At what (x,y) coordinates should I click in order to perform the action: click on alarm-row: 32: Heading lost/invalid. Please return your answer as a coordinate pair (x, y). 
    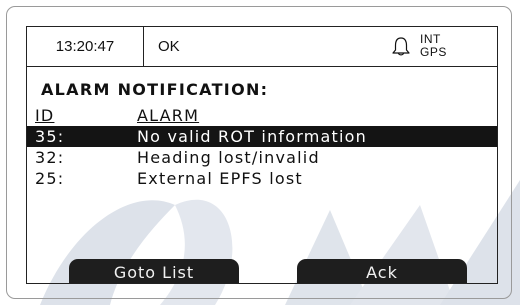
    Looking at the image, I should click on (262, 157).